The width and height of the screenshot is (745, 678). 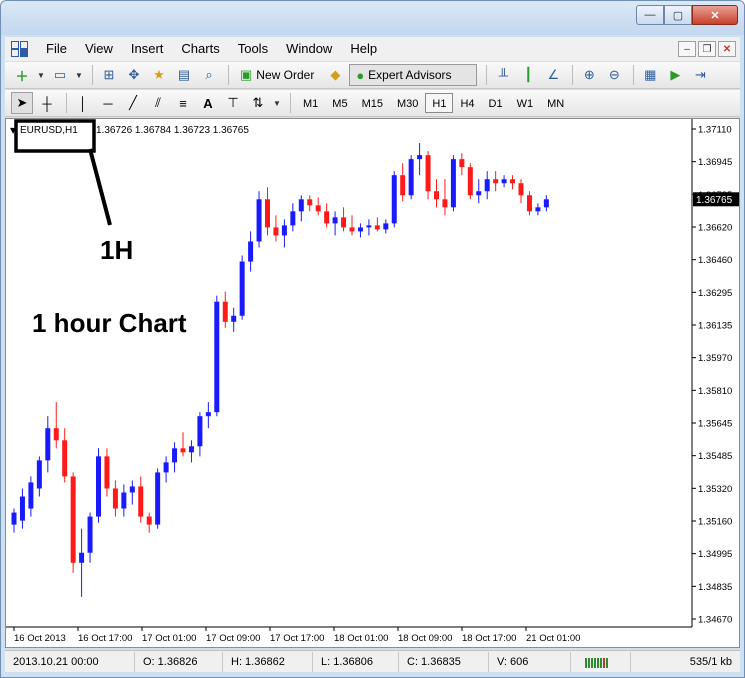 What do you see at coordinates (372, 103) in the screenshot?
I see `timeframe-m15: M15` at bounding box center [372, 103].